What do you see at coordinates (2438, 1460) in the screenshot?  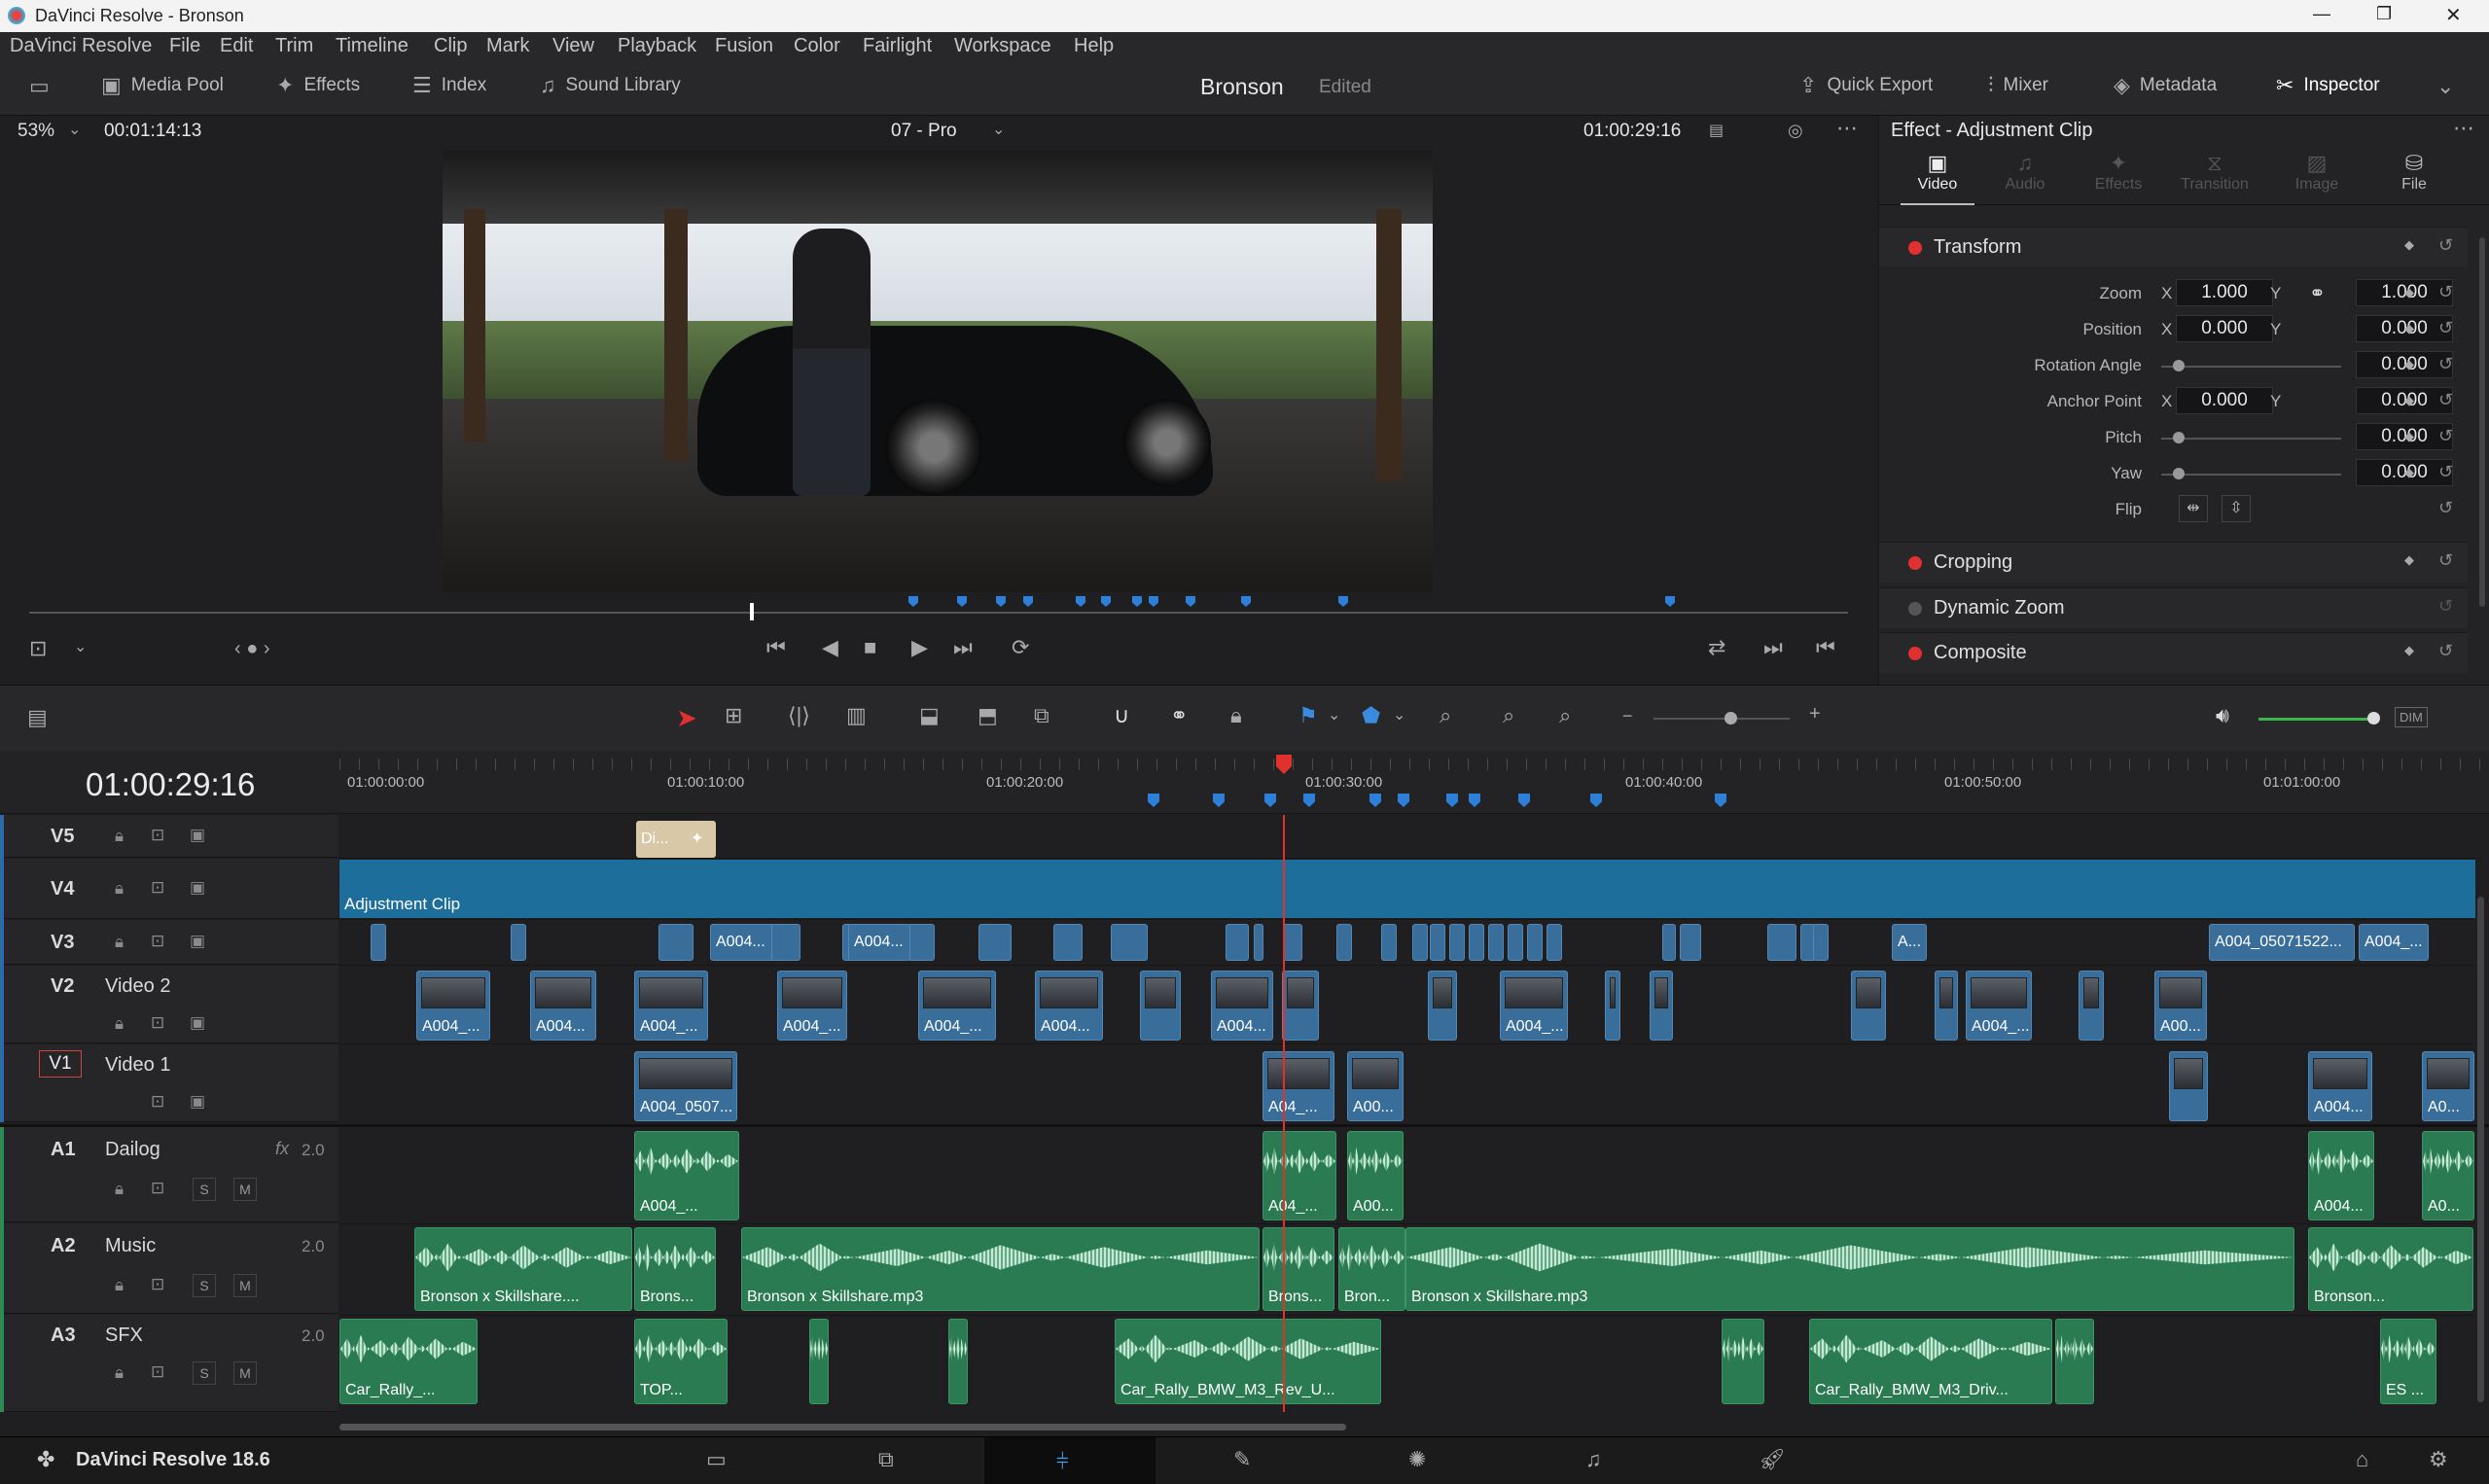 I see `settings-icon: ⚙` at bounding box center [2438, 1460].